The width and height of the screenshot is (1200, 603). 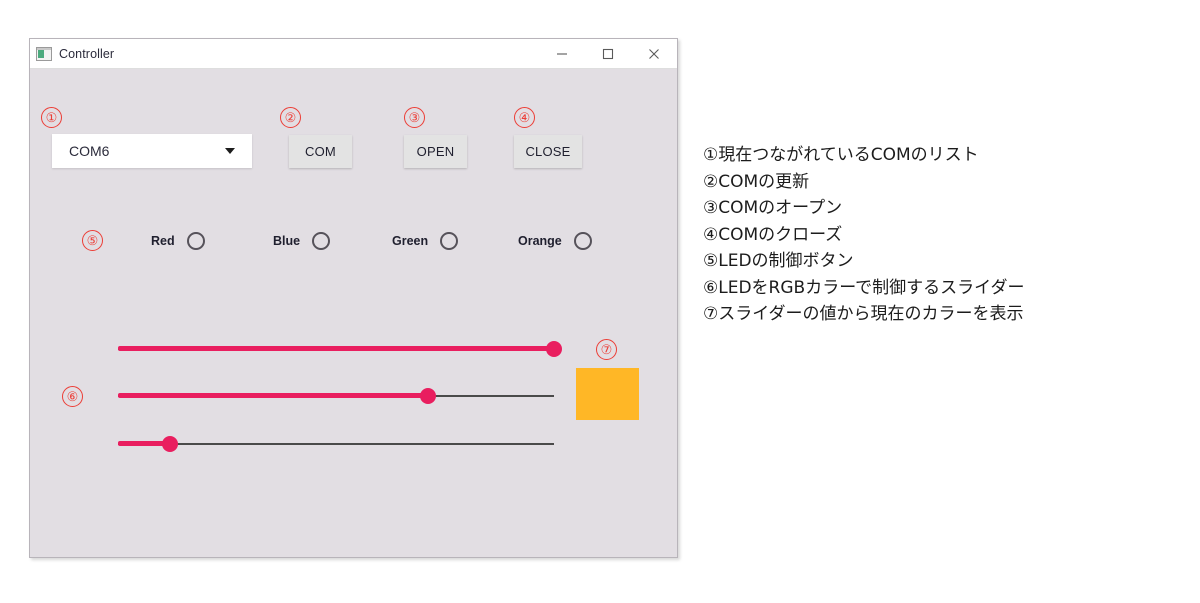 I want to click on legend-line-6: ⑥LEDをRGBカラーで制御するスライダー, so click(x=864, y=287).